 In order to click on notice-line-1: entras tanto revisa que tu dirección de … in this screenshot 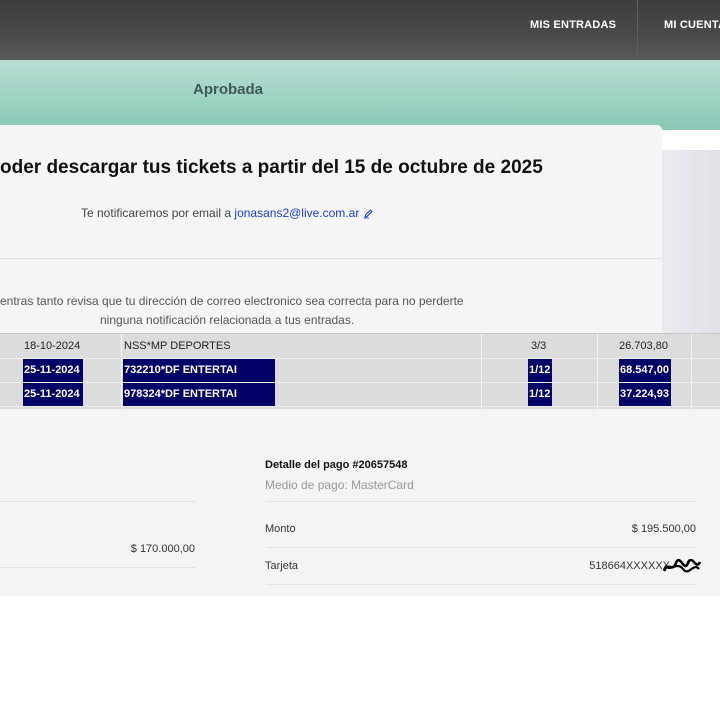, I will do `click(232, 301)`.